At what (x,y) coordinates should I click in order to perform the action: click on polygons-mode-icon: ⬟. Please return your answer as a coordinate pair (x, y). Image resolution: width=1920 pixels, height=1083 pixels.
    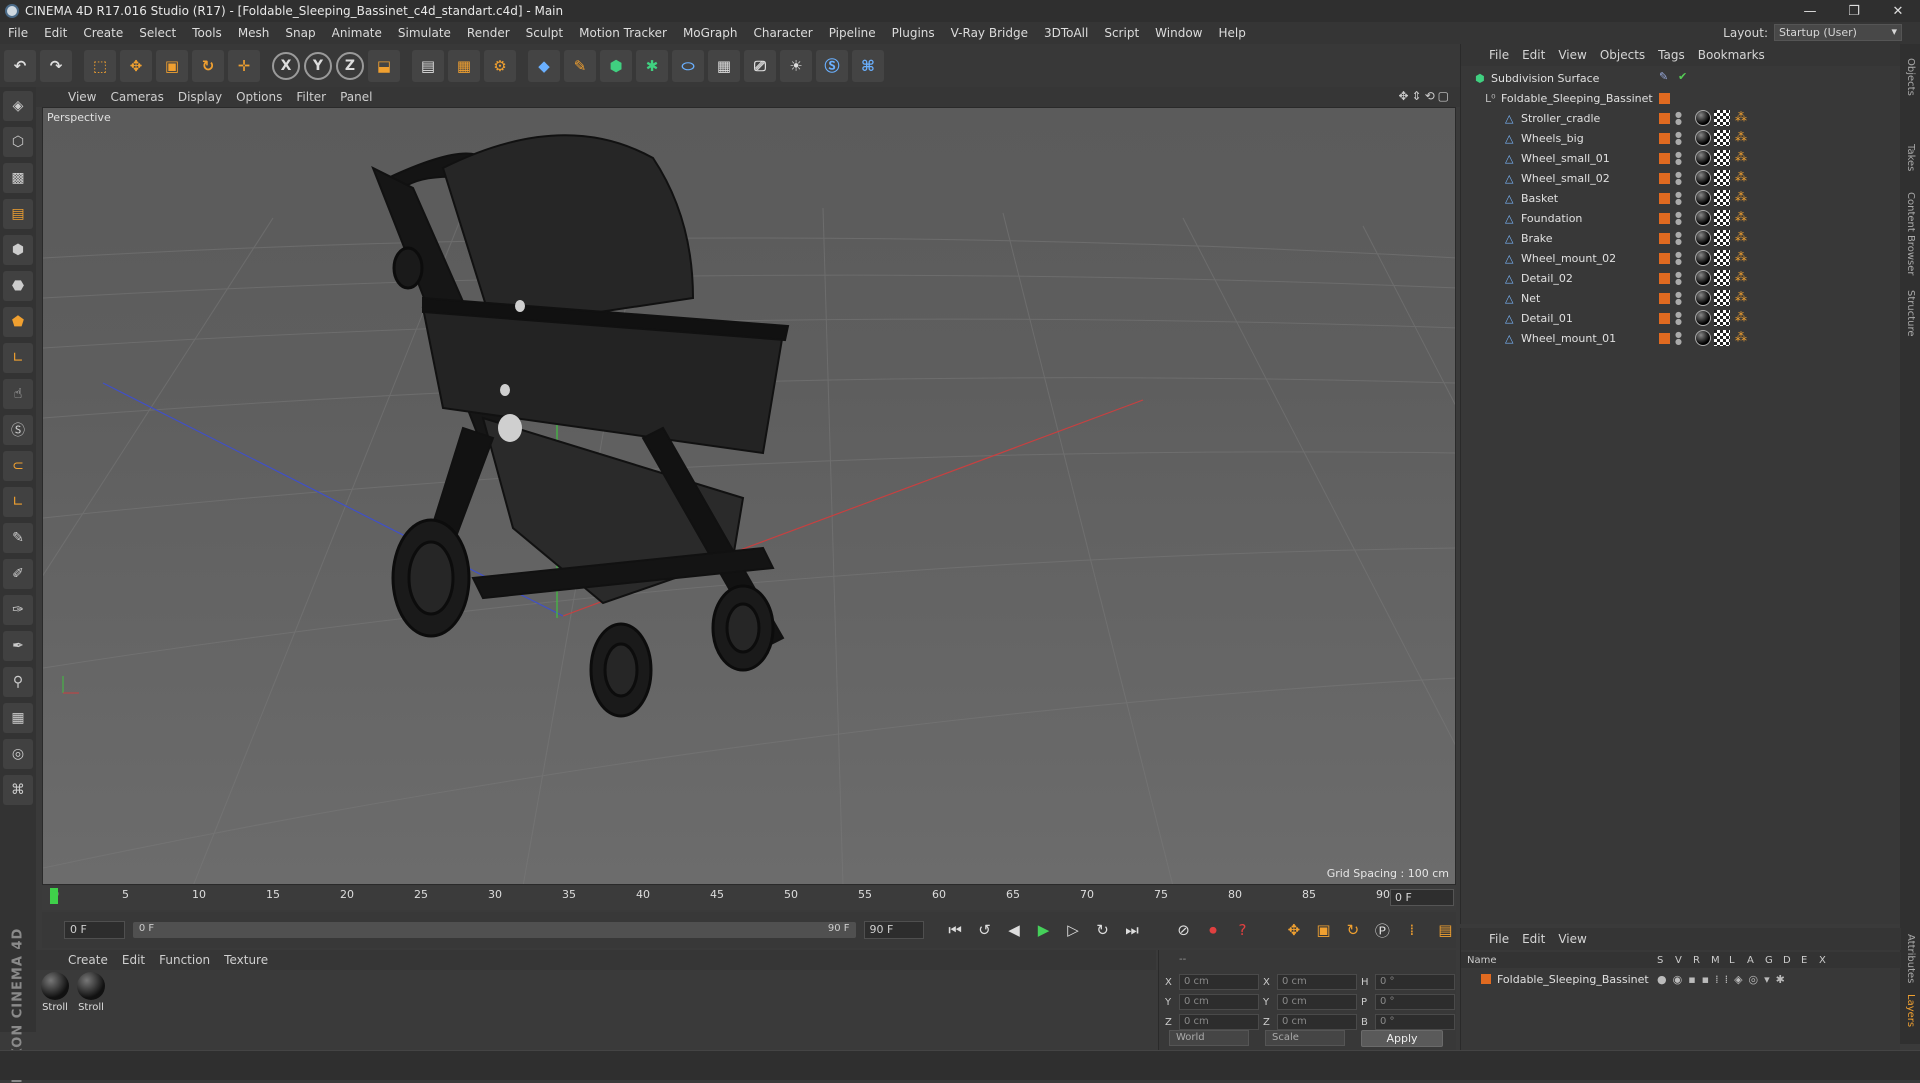
    Looking at the image, I should click on (18, 322).